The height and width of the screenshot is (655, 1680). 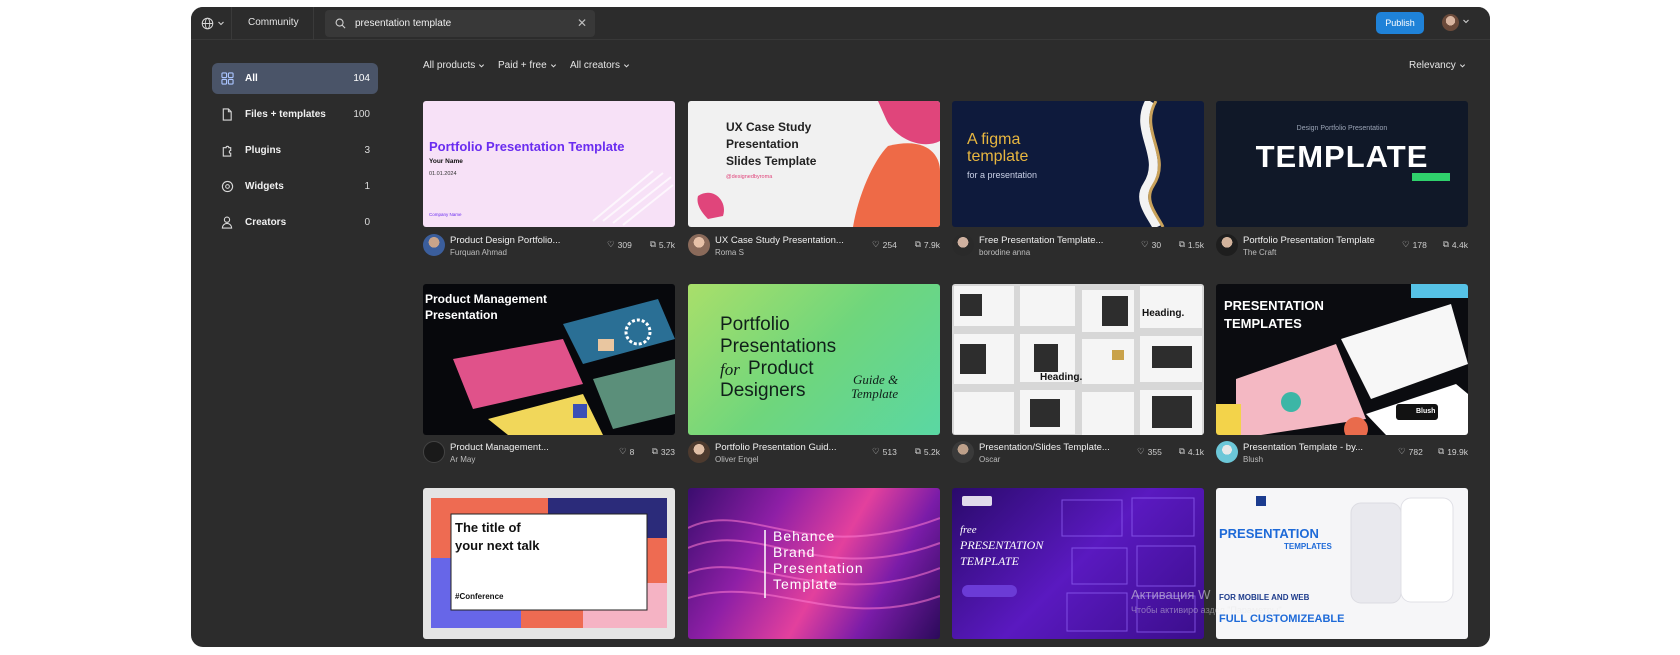 What do you see at coordinates (1437, 65) in the screenshot?
I see `sort-dropdown: Relevancy` at bounding box center [1437, 65].